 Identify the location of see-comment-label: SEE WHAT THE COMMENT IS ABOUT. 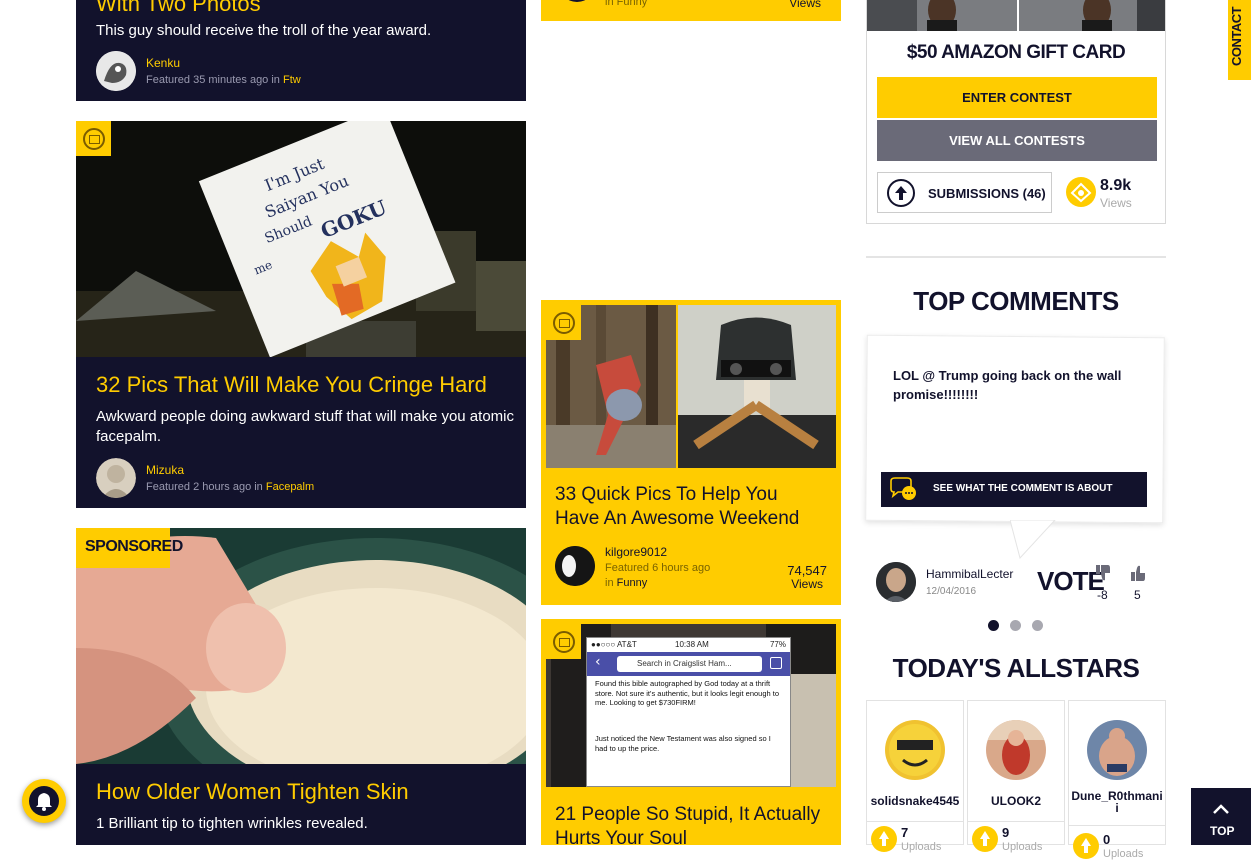
(1023, 488).